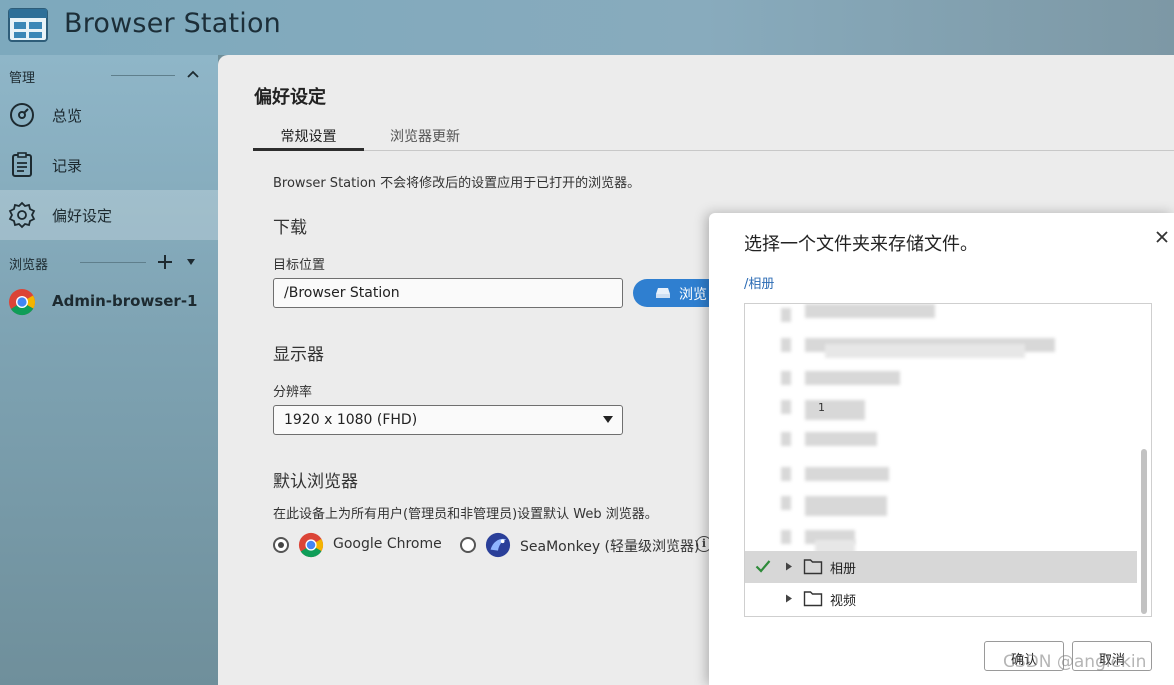 The image size is (1174, 685). Describe the element at coordinates (843, 601) in the screenshot. I see `folder-name: 视频` at that location.